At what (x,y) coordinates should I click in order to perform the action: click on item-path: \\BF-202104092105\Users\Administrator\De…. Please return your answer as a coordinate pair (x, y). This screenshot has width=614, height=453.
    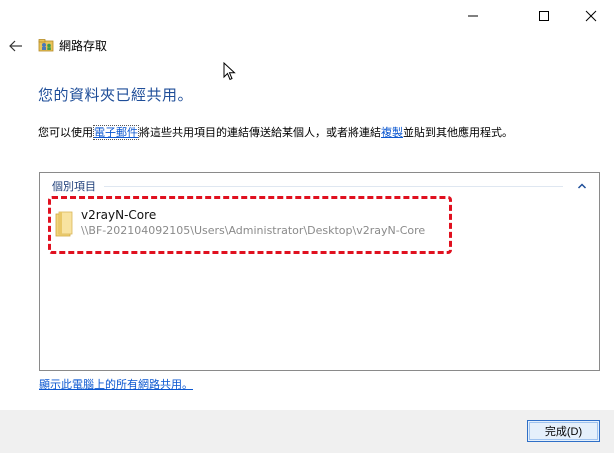
    Looking at the image, I should click on (253, 230).